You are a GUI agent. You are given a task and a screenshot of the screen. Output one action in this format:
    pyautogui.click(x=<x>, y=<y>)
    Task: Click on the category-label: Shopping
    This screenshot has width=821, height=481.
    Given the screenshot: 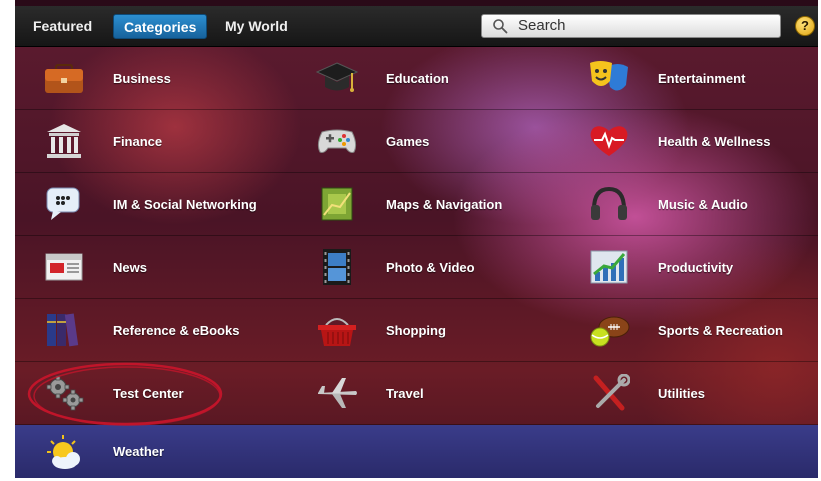 What is the action you would take?
    pyautogui.click(x=416, y=330)
    